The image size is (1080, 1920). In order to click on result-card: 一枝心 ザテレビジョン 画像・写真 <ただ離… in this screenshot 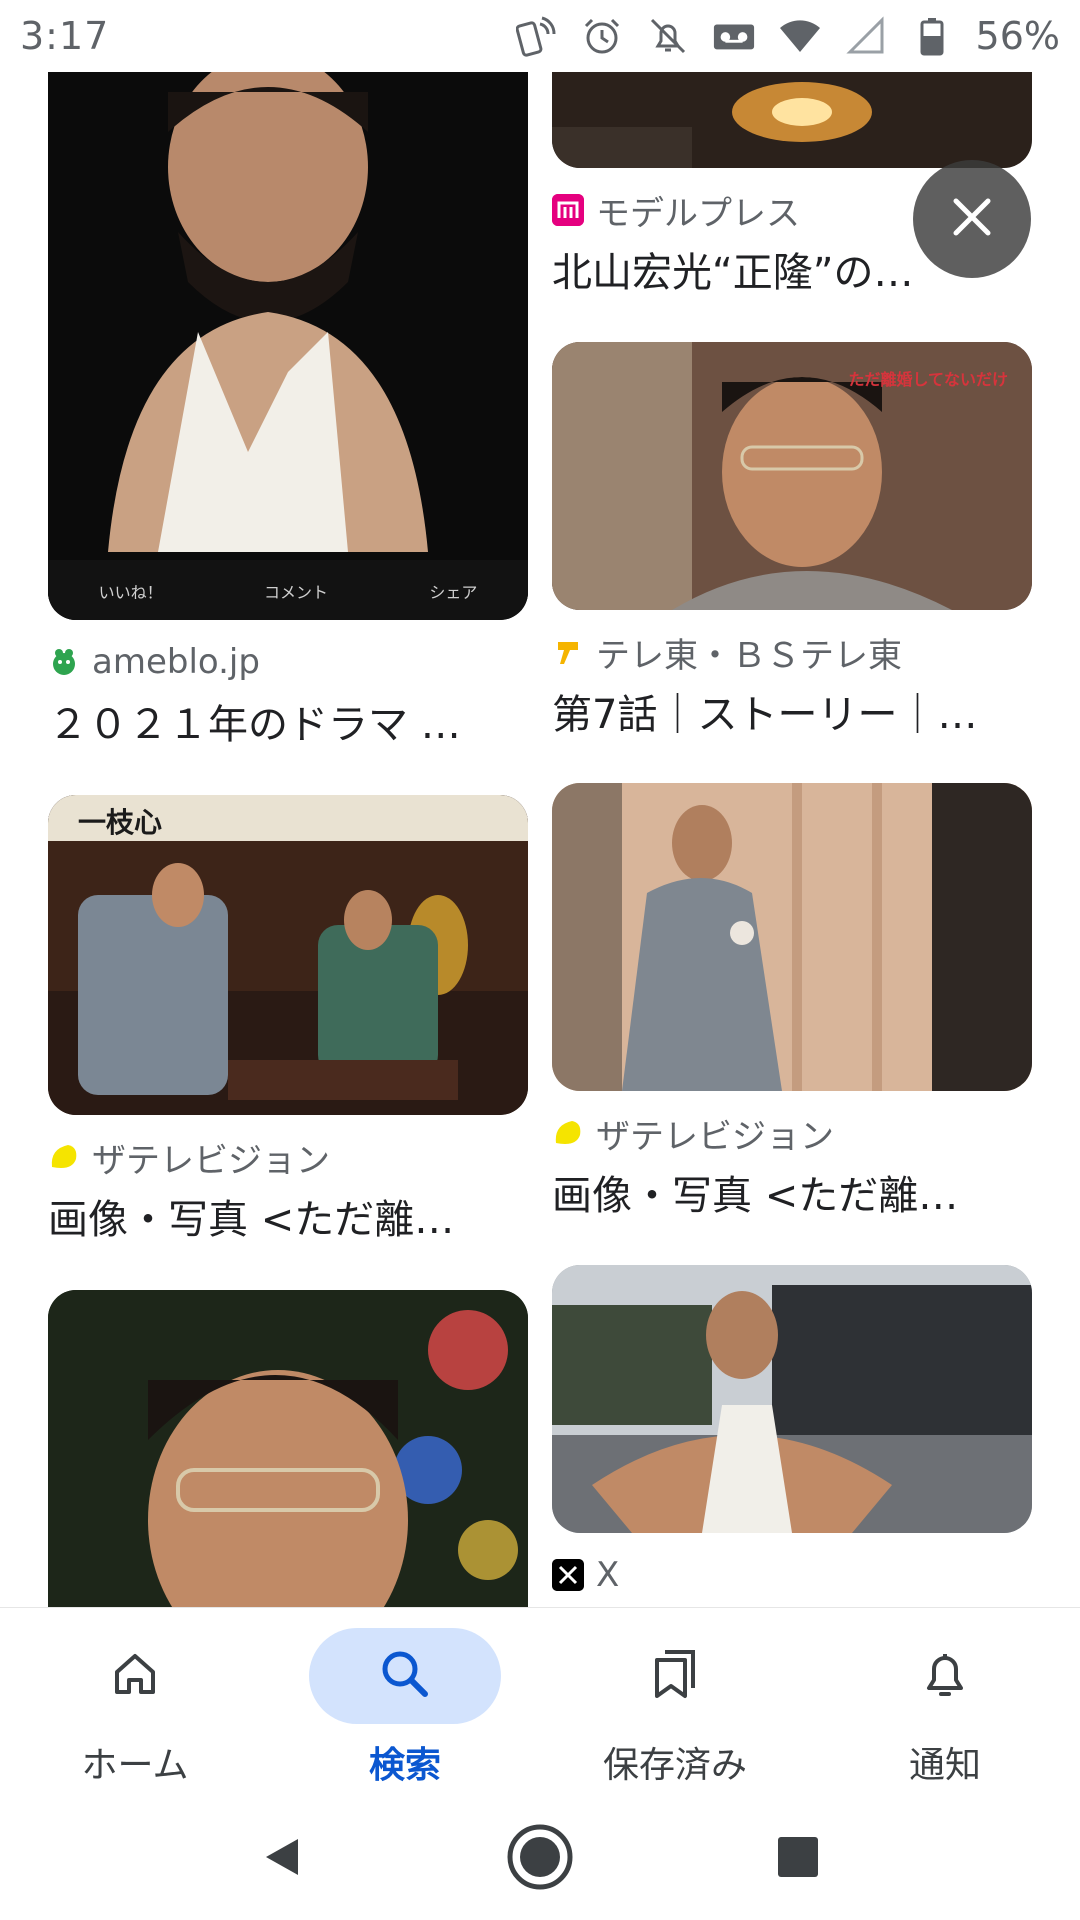, I will do `click(288, 1020)`.